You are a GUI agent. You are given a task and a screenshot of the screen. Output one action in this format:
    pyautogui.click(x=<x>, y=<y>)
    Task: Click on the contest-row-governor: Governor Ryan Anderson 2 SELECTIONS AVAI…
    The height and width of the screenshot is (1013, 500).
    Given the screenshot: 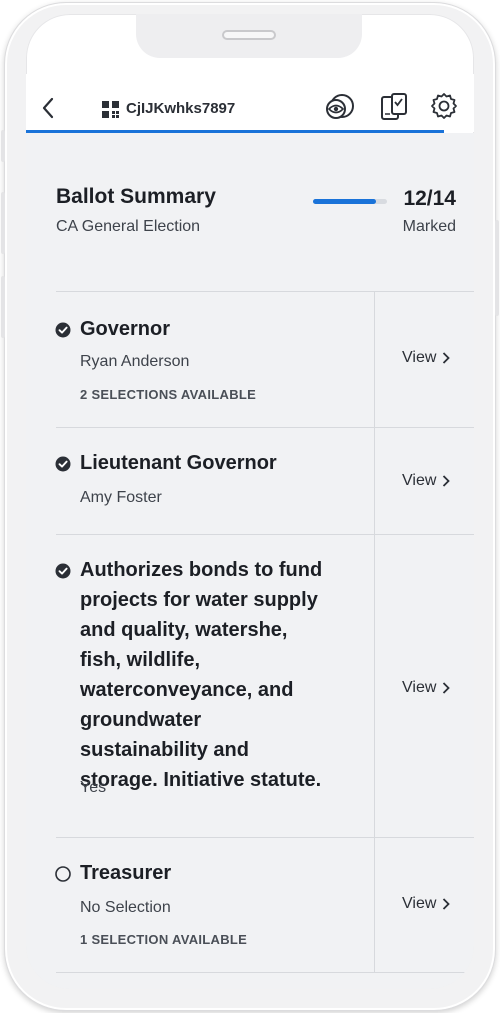 What is the action you would take?
    pyautogui.click(x=250, y=359)
    